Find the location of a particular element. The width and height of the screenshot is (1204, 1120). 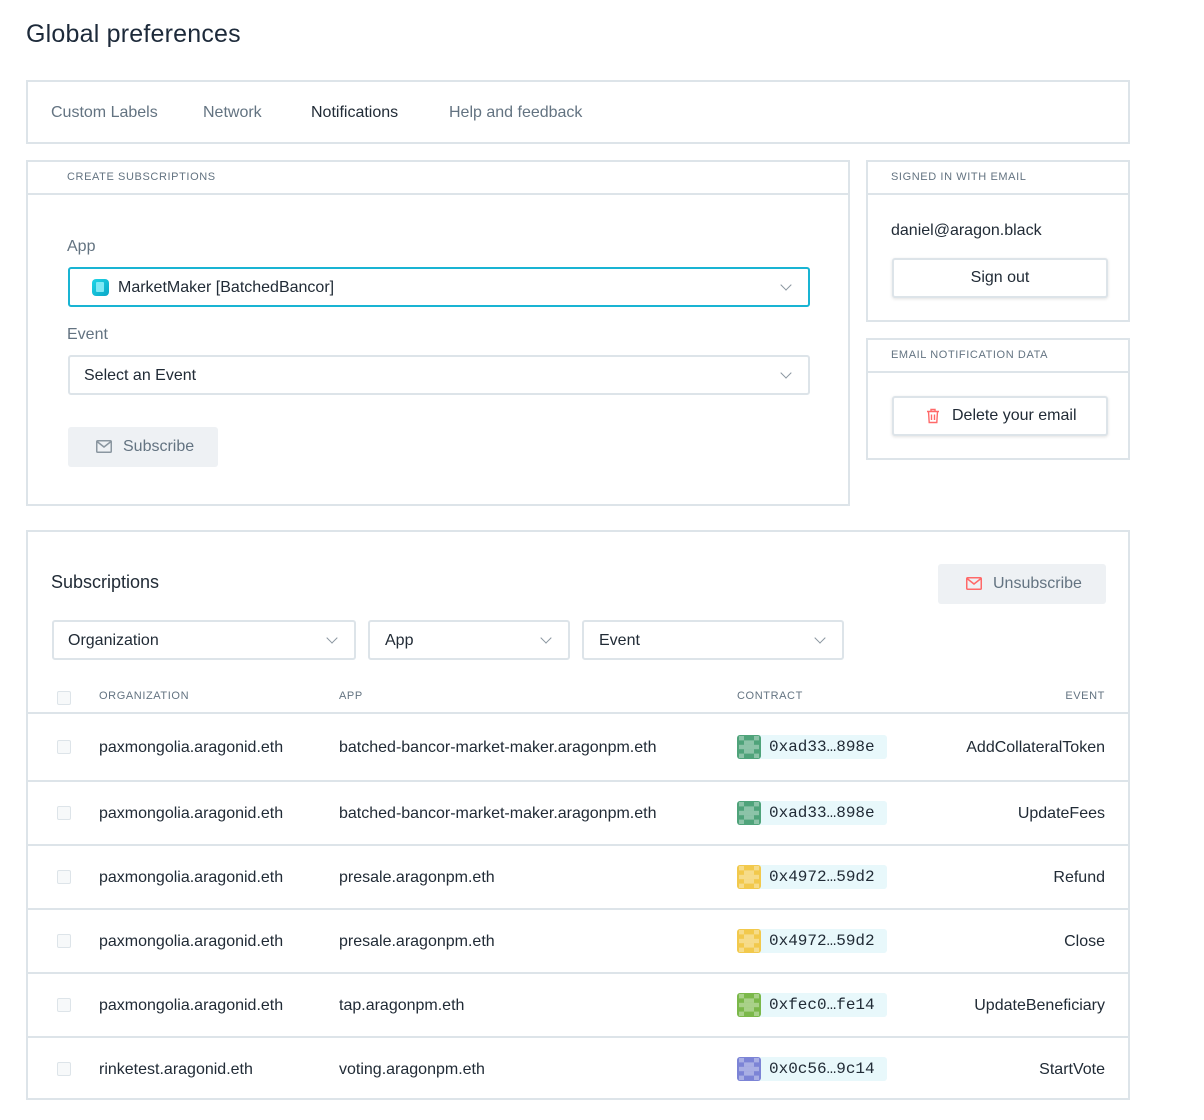

row-contract: 0xfec0…fe14 is located at coordinates (822, 1005).